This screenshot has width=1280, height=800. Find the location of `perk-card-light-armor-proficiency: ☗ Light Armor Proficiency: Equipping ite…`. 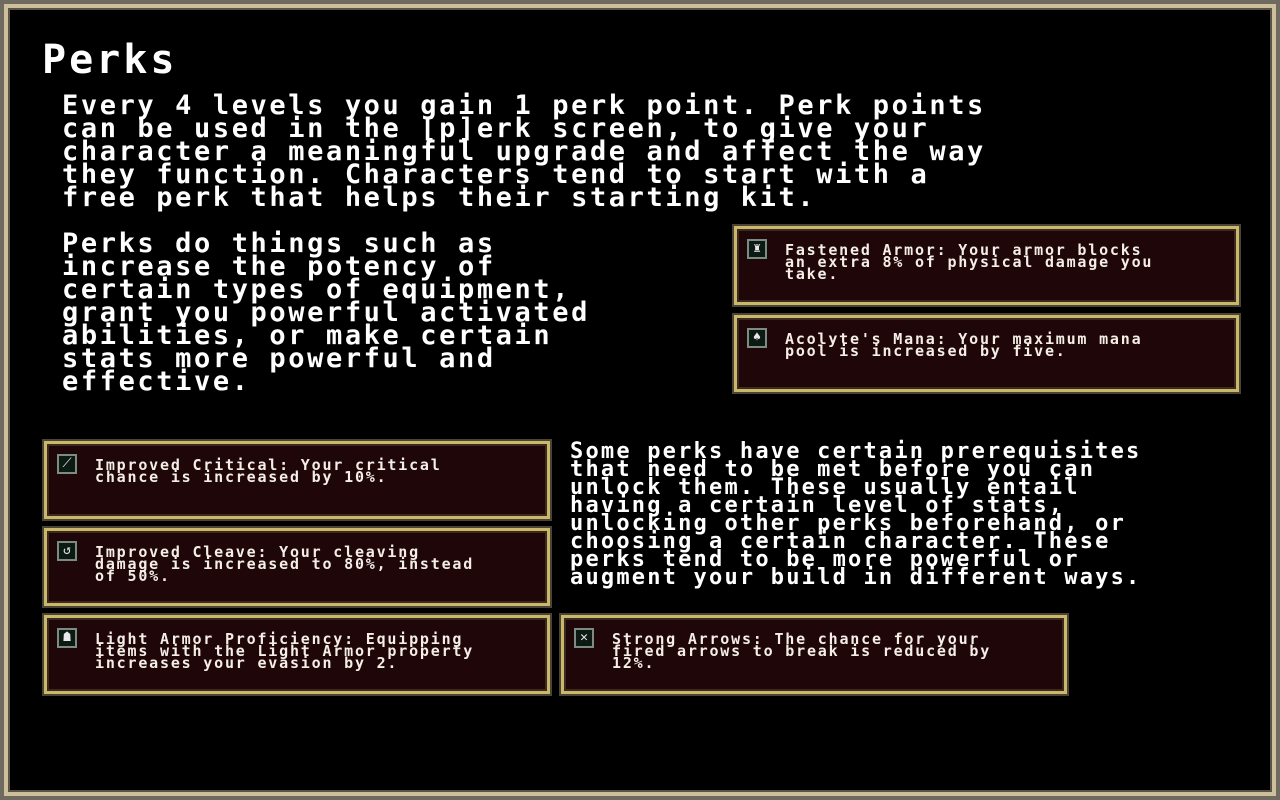

perk-card-light-armor-proficiency: ☗ Light Armor Proficiency: Equipping ite… is located at coordinates (297, 654).